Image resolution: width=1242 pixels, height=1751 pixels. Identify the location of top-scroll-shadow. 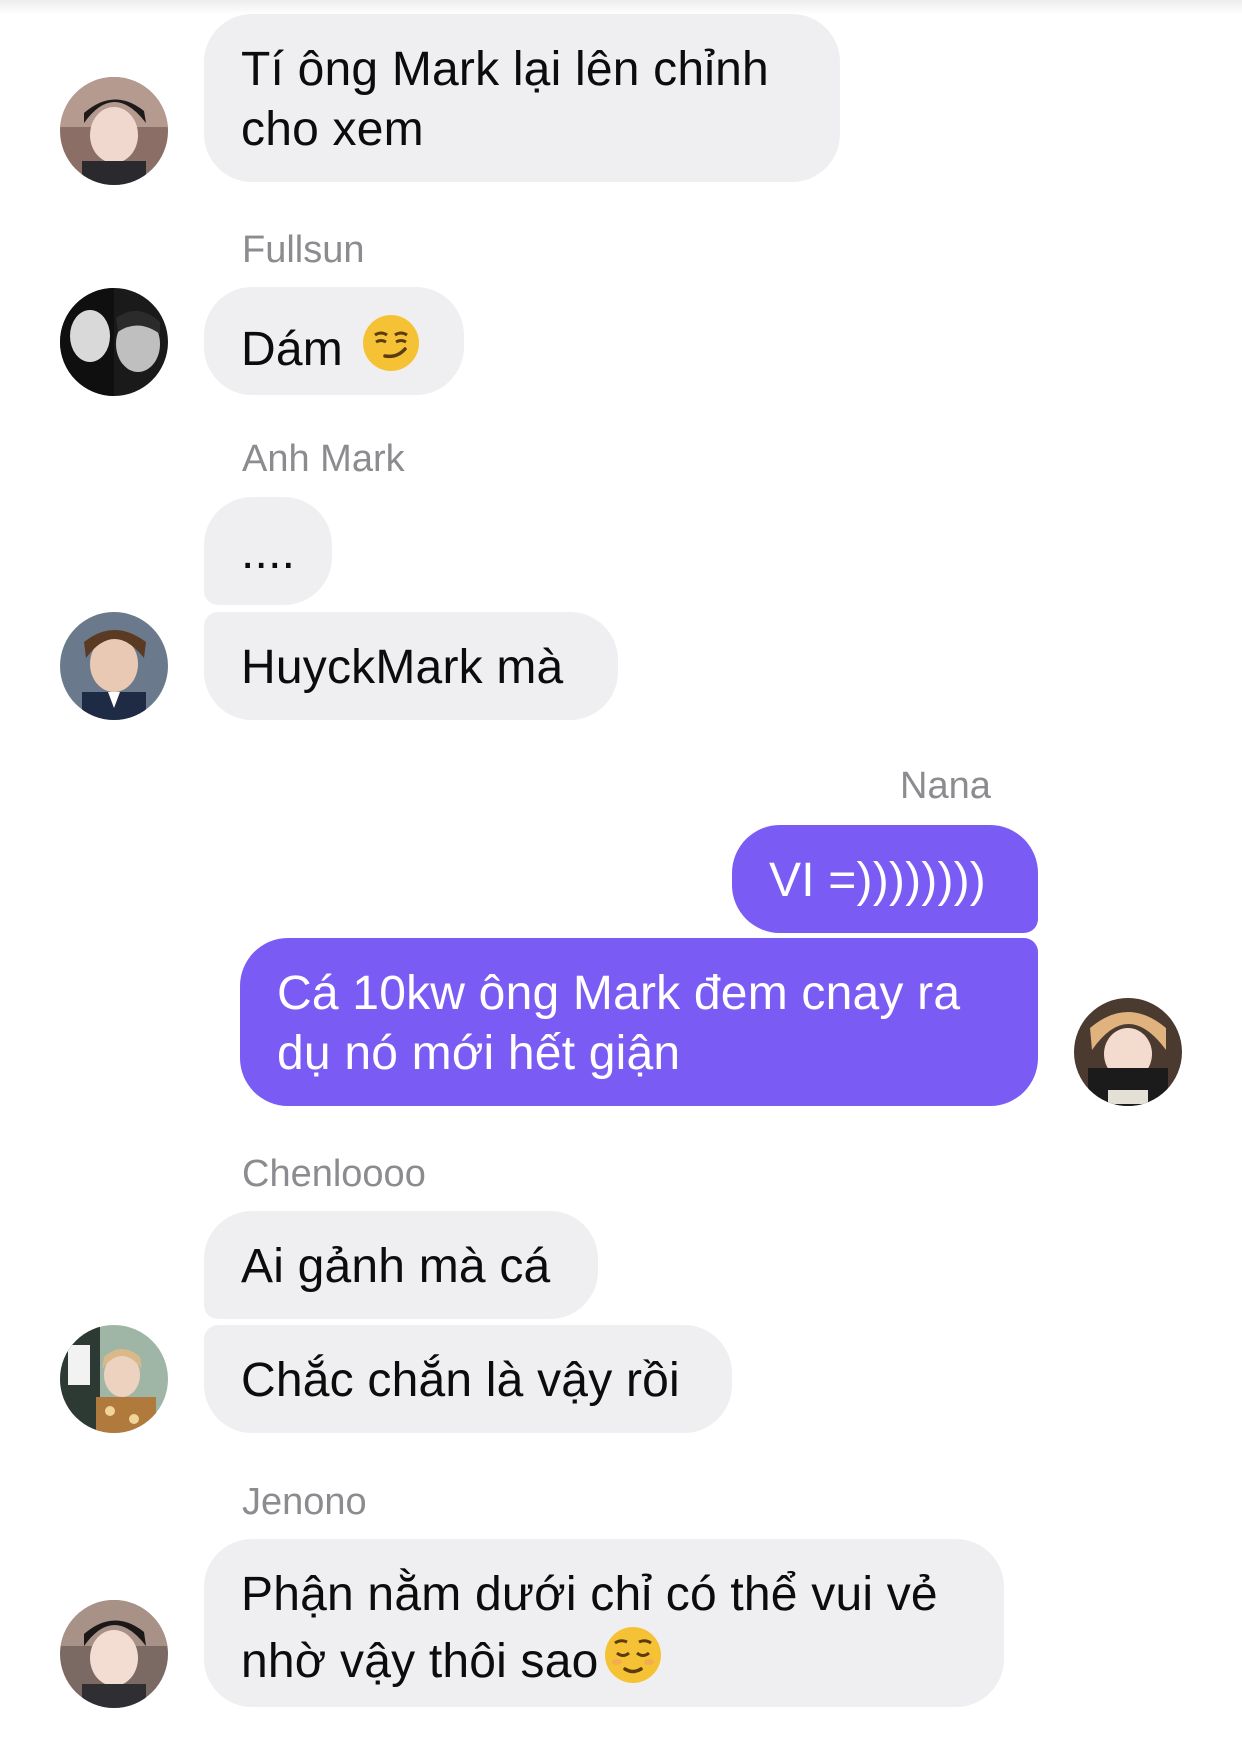
(621, 7).